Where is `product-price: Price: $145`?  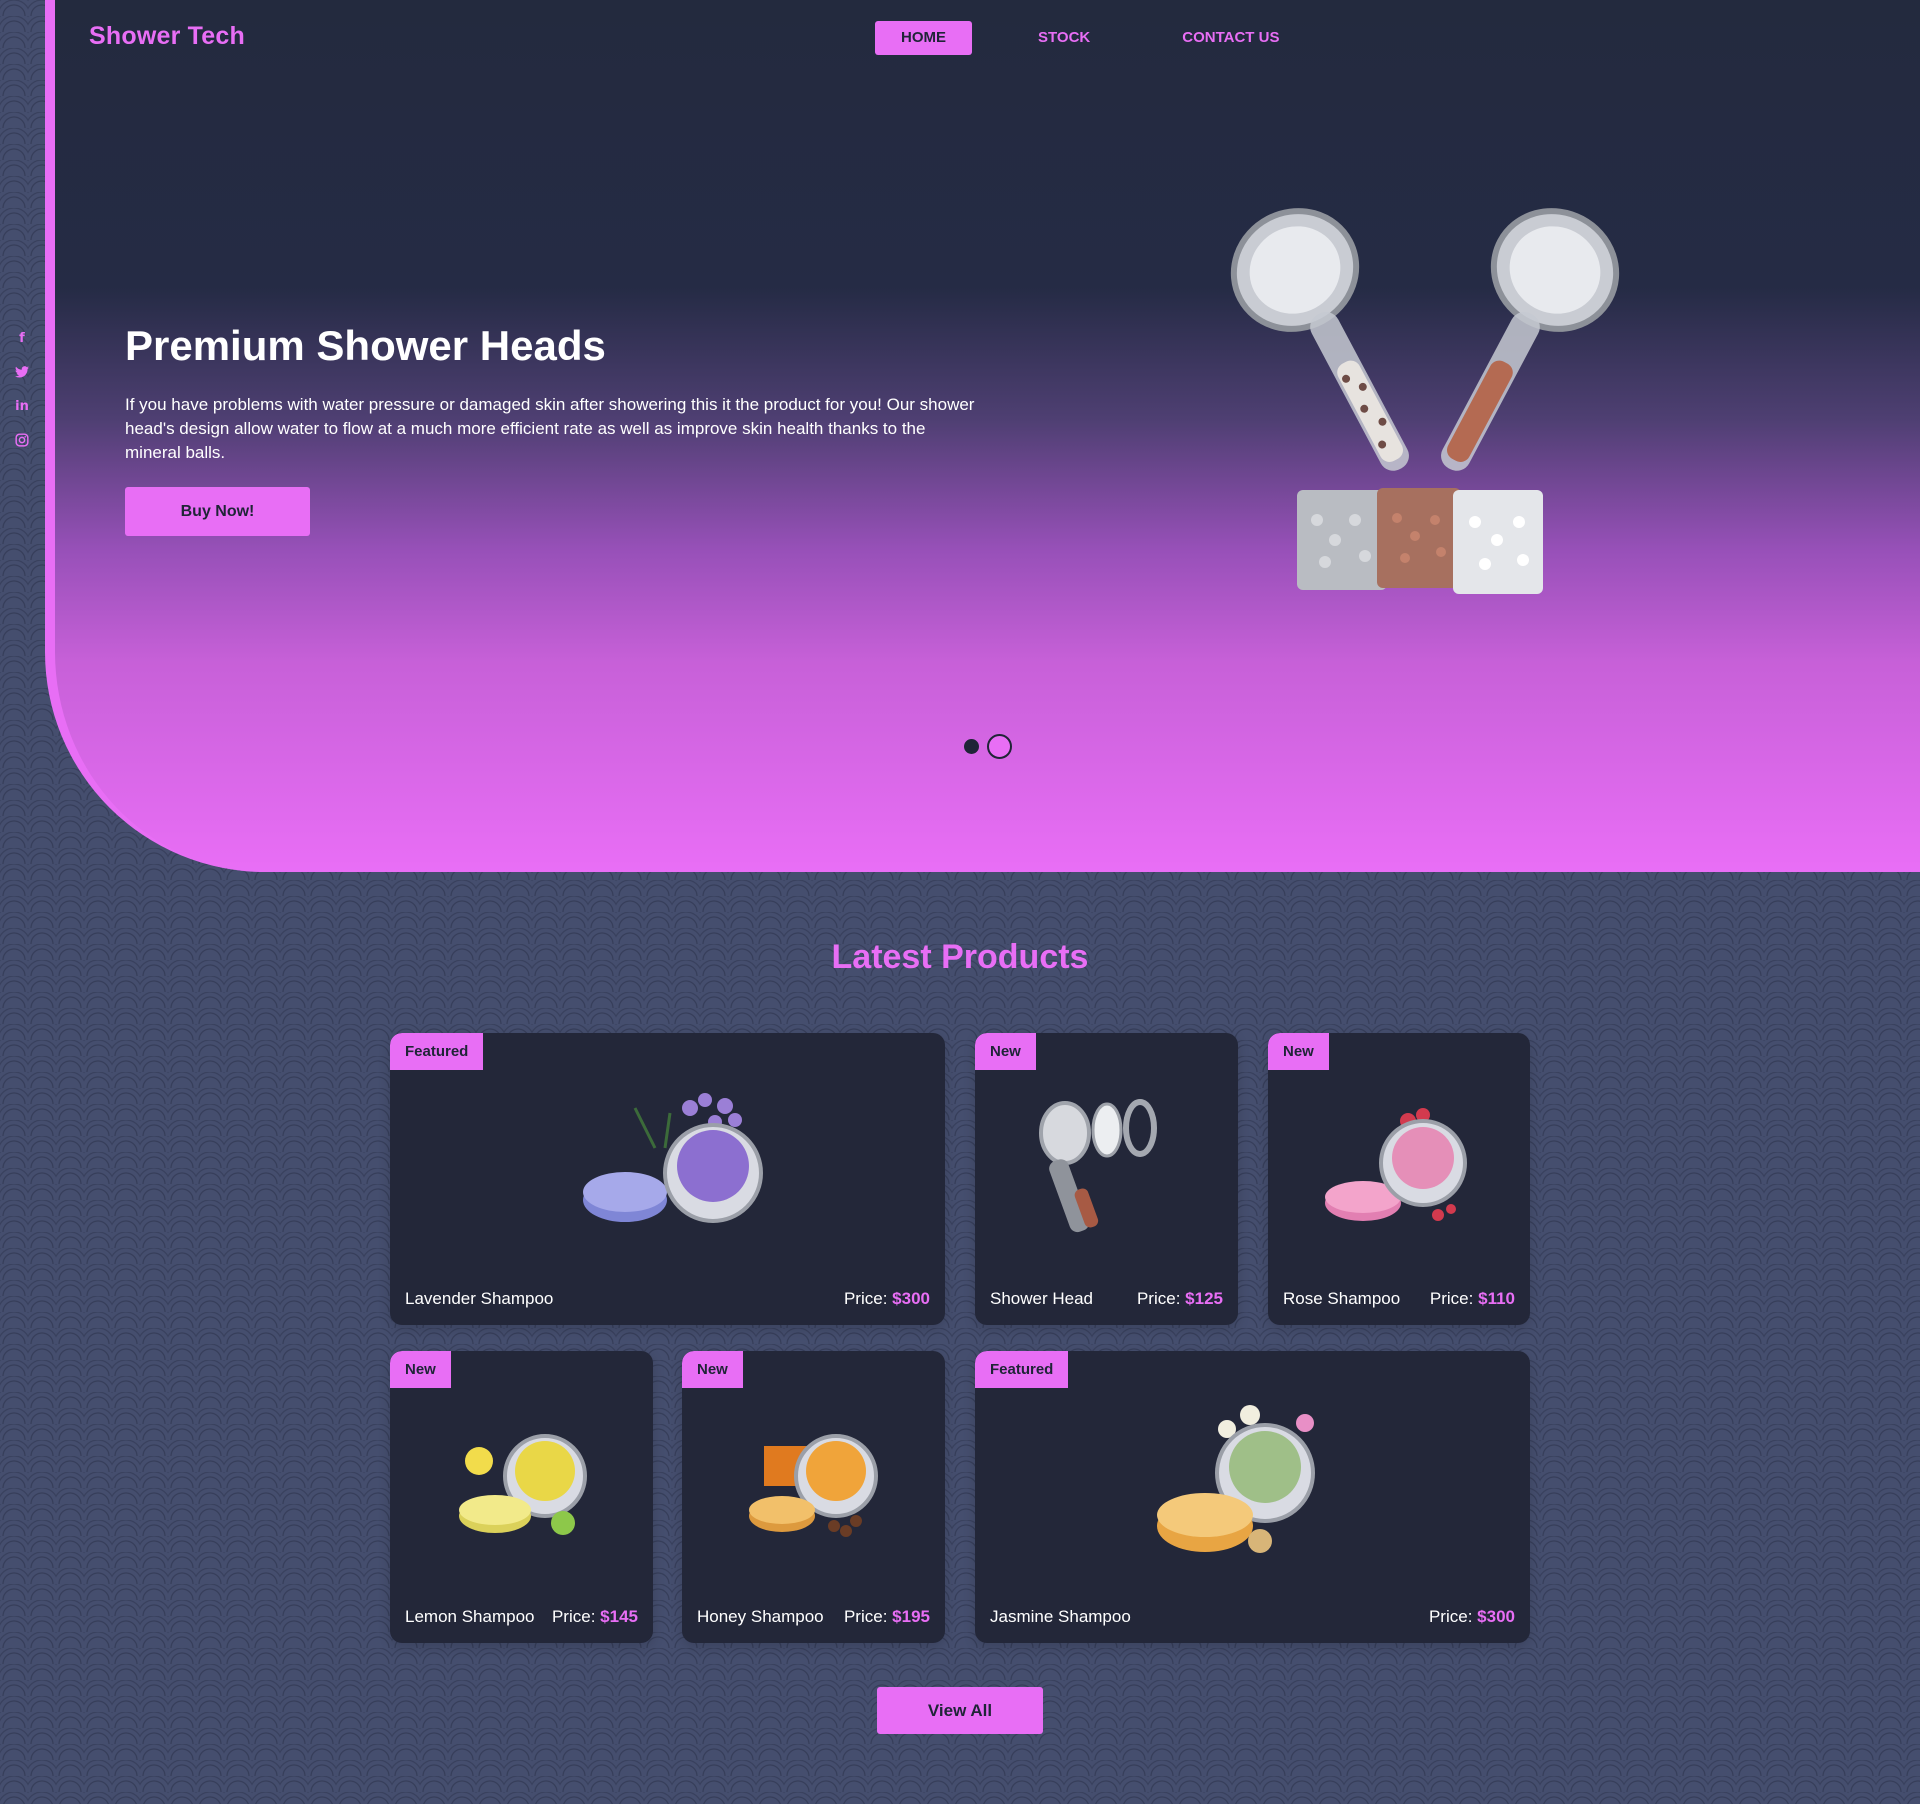
product-price: Price: $145 is located at coordinates (594, 1616).